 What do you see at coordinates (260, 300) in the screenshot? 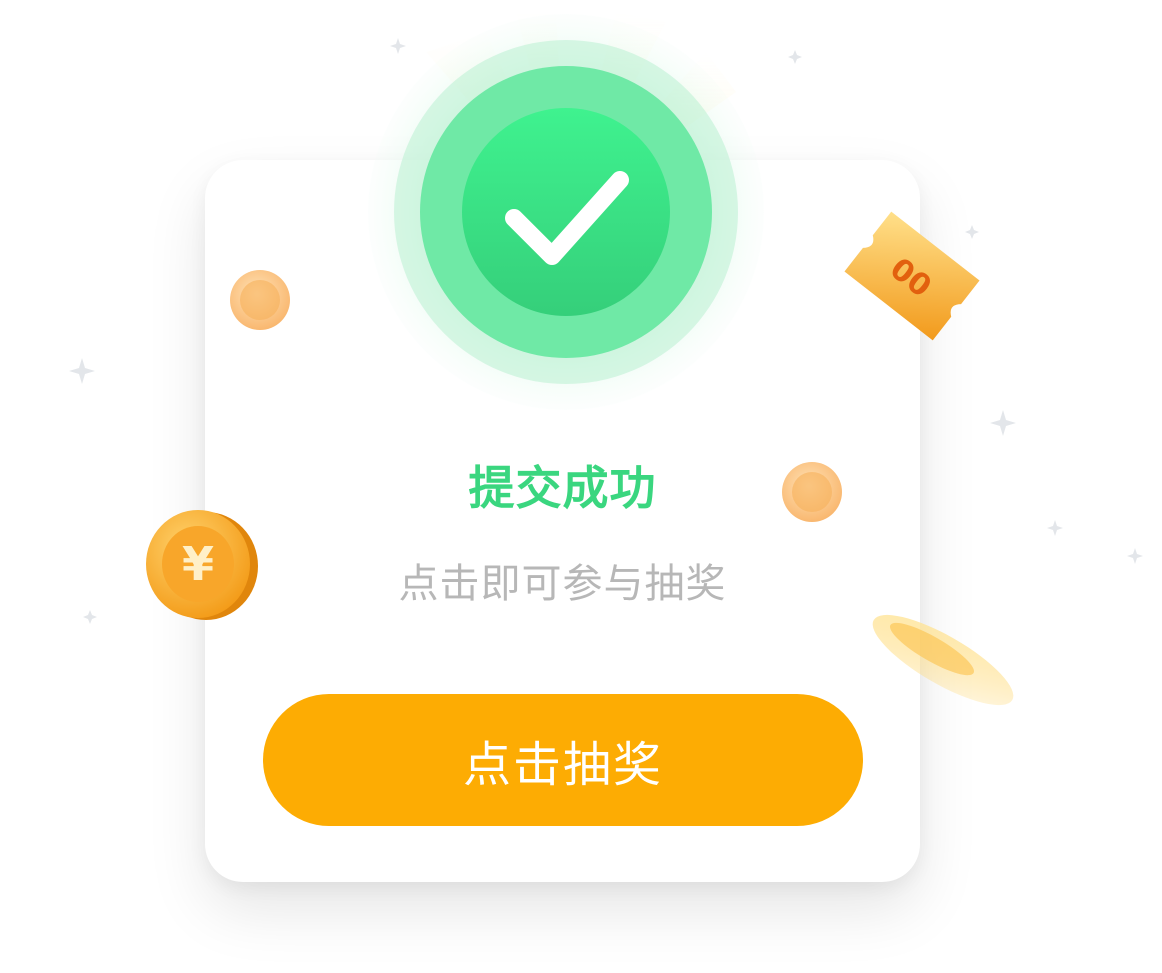
I see `small-coin-icon` at bounding box center [260, 300].